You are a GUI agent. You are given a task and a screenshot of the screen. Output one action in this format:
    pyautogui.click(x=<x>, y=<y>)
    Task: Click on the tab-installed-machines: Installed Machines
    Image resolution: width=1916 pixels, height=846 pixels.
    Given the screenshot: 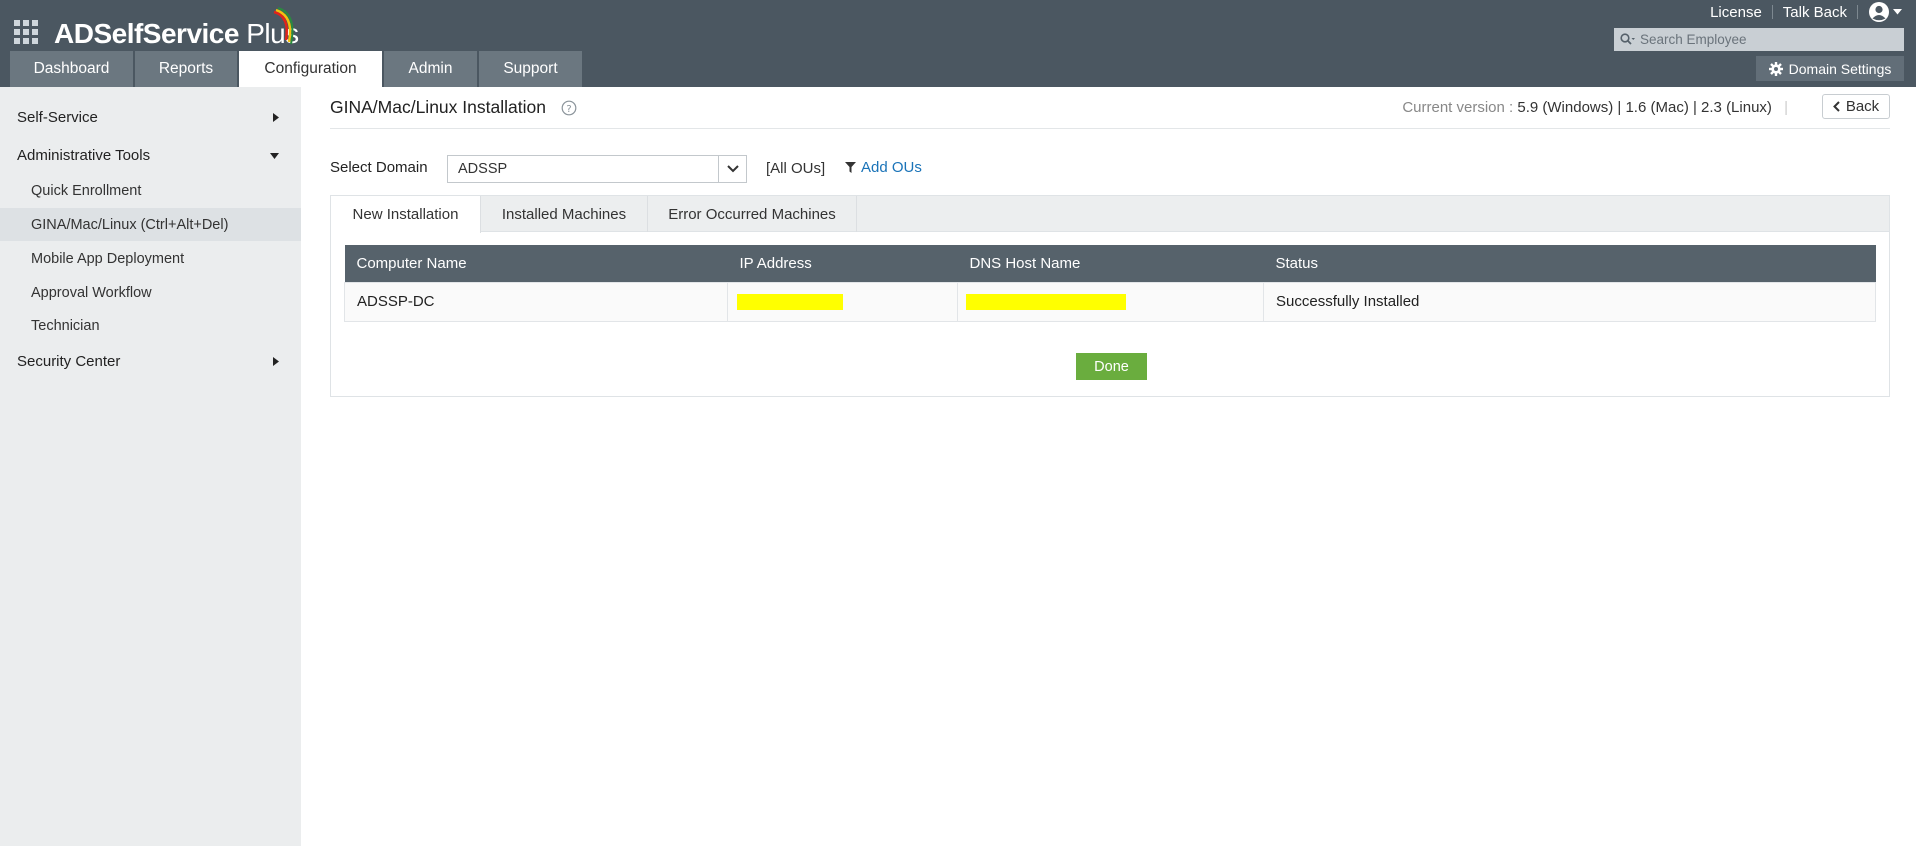 What is the action you would take?
    pyautogui.click(x=564, y=214)
    